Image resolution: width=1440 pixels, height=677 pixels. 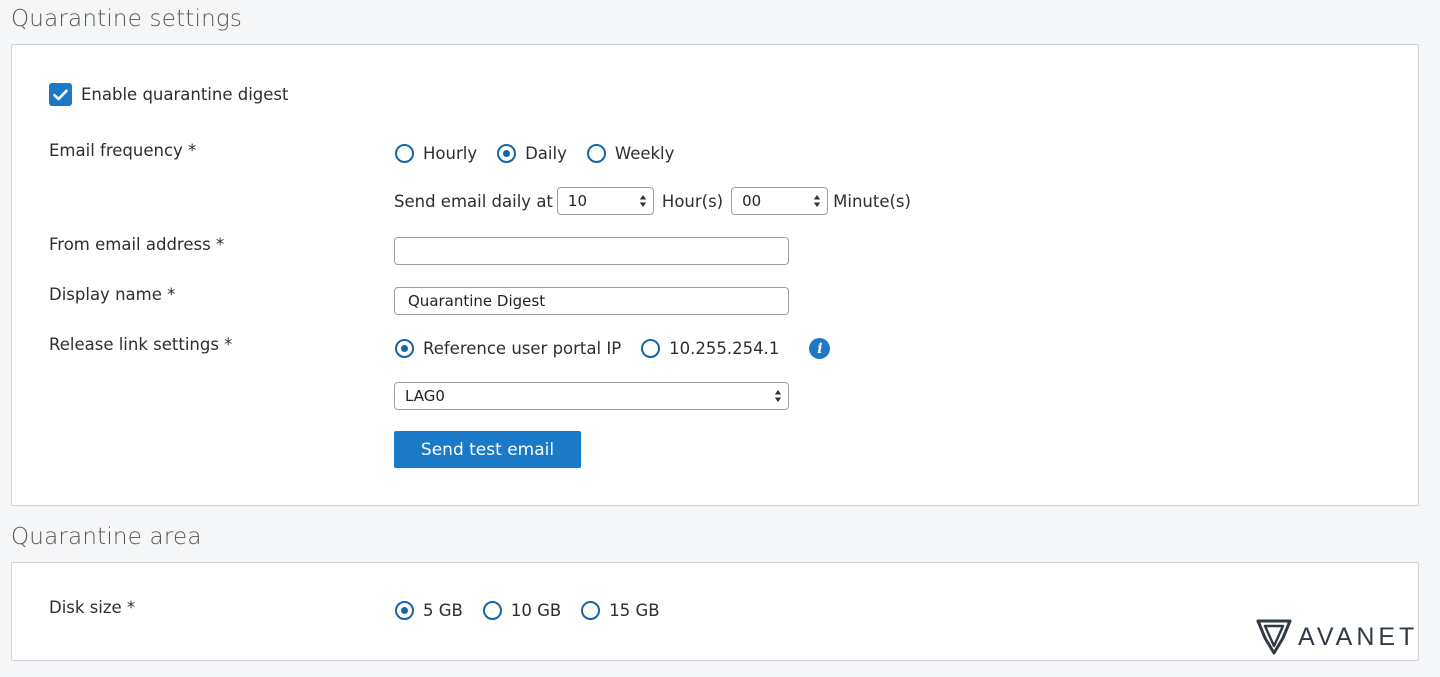 I want to click on avanet-logo-text: AVANET, so click(x=1358, y=636).